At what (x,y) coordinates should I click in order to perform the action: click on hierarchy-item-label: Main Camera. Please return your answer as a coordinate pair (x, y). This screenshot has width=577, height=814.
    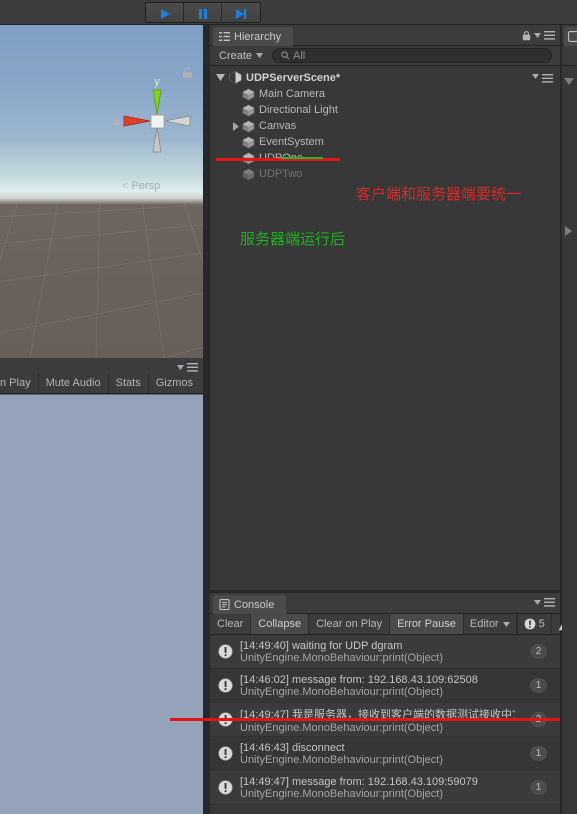
    Looking at the image, I should click on (292, 94).